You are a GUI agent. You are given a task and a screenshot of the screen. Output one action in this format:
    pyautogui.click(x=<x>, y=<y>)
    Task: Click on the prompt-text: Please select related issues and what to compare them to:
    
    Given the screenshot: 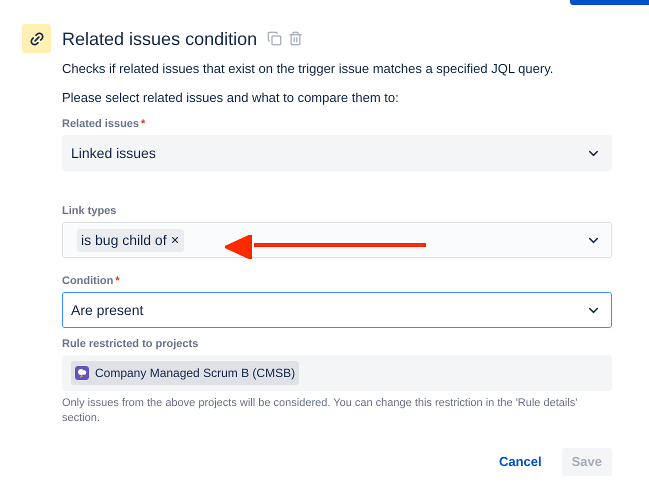 What is the action you would take?
    pyautogui.click(x=231, y=98)
    